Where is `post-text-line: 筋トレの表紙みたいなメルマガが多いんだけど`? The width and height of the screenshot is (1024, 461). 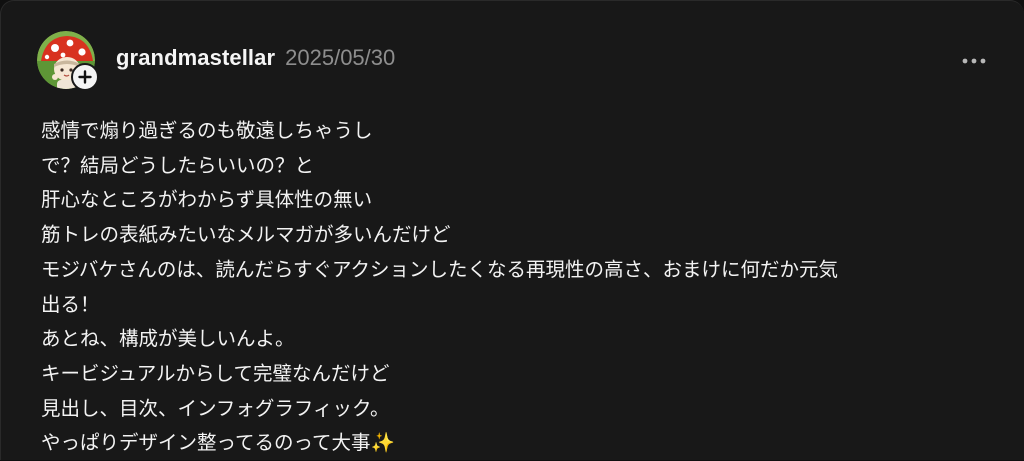
post-text-line: 筋トレの表紙みたいなメルマガが多いんだけど is located at coordinates (246, 235).